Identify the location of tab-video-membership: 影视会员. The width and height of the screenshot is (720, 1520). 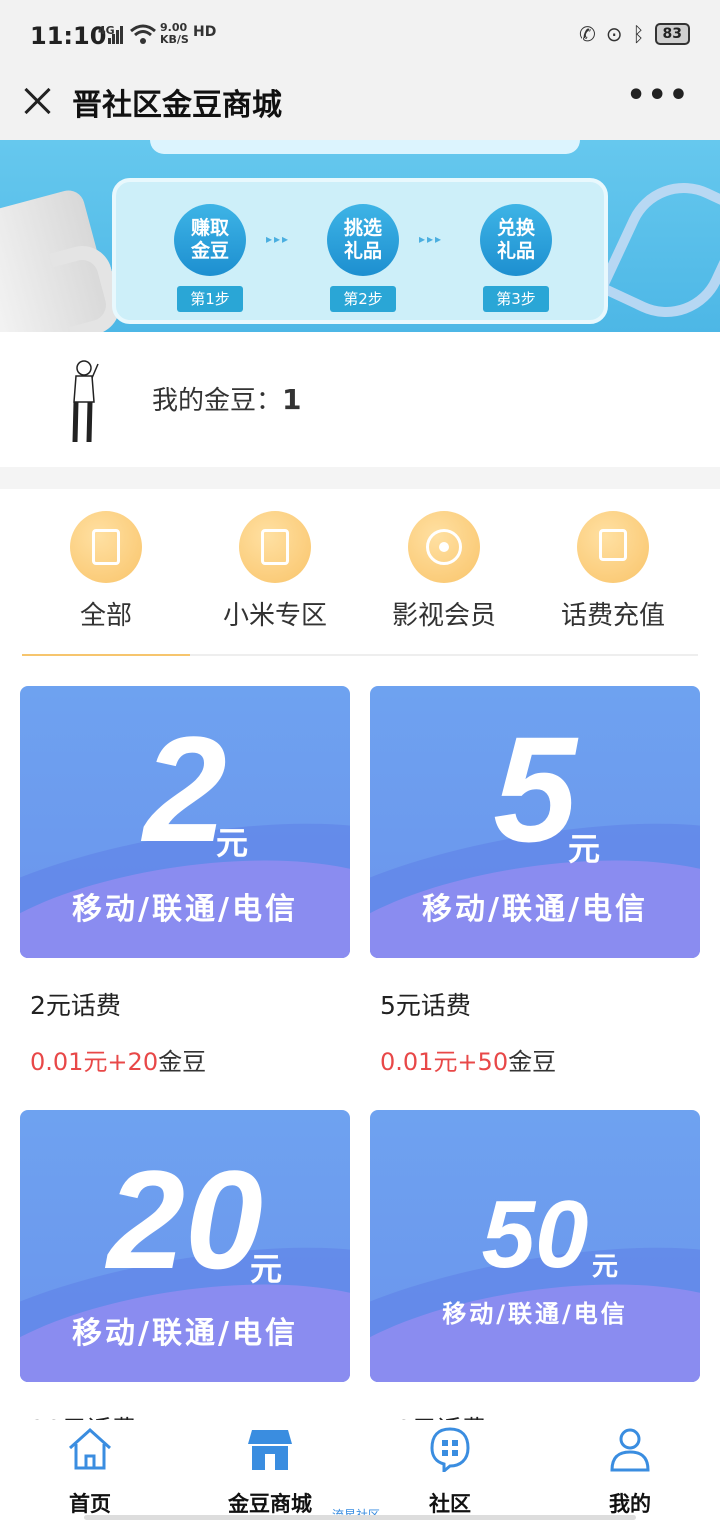
(444, 571).